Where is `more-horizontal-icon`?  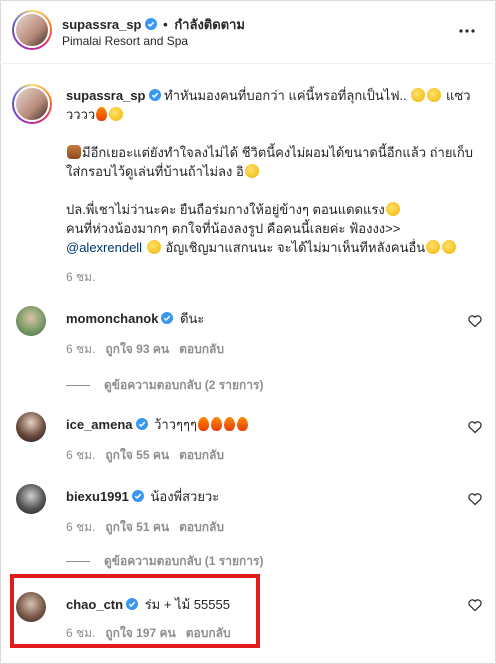 more-horizontal-icon is located at coordinates (467, 31).